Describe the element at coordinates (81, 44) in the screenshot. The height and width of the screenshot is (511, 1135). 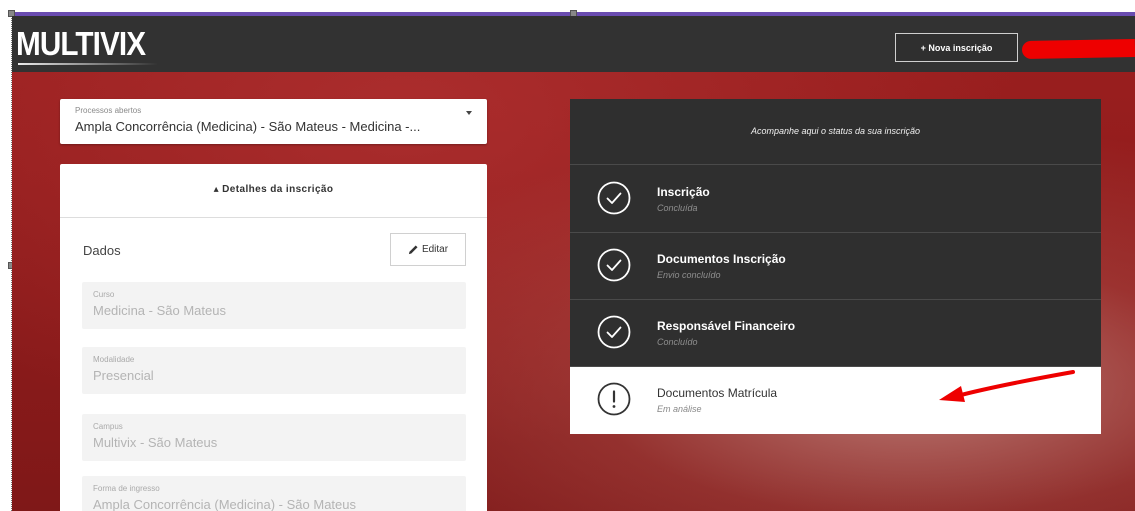
I see `multivix-logo: MULTIVIX` at that location.